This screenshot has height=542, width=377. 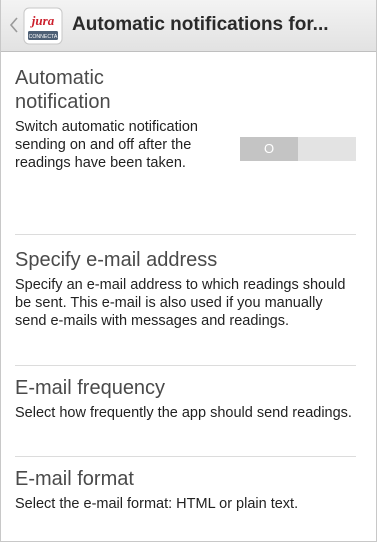 What do you see at coordinates (90, 388) in the screenshot?
I see `section-title: E-mail frequency` at bounding box center [90, 388].